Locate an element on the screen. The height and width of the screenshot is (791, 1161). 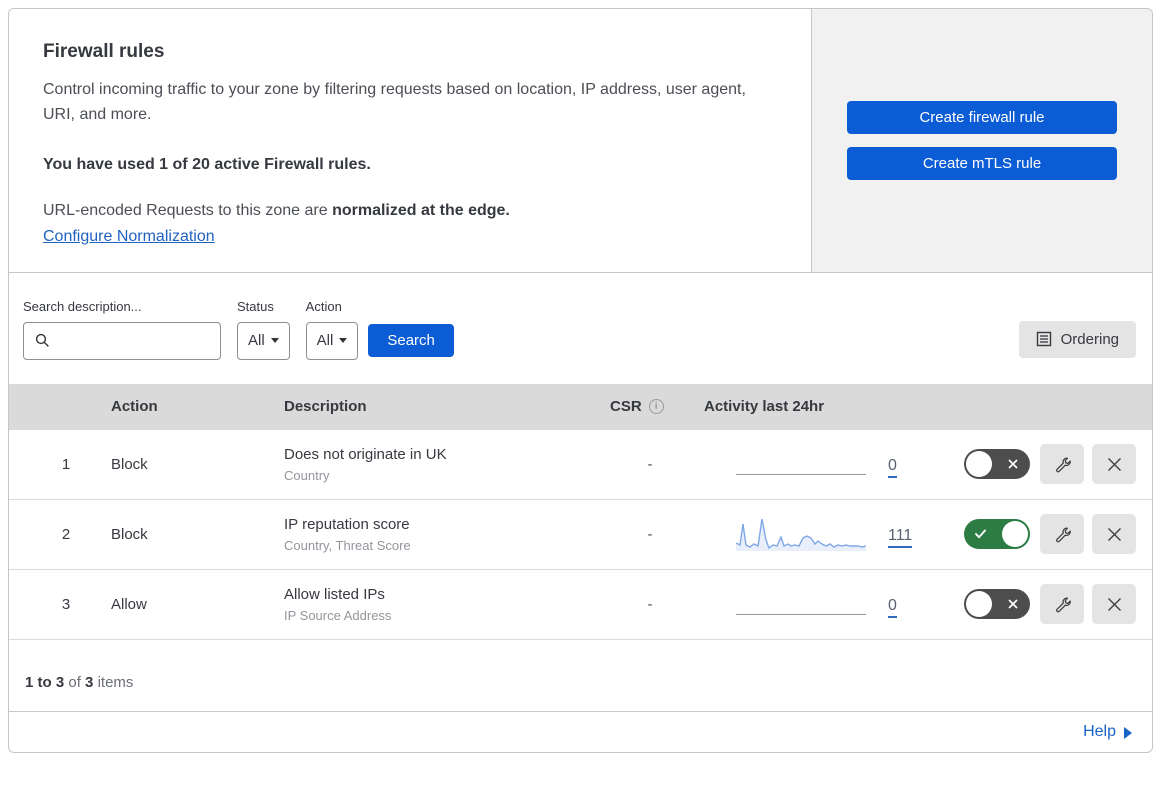
pagination-summary: 1 to 3 of 3 items is located at coordinates (580, 675).